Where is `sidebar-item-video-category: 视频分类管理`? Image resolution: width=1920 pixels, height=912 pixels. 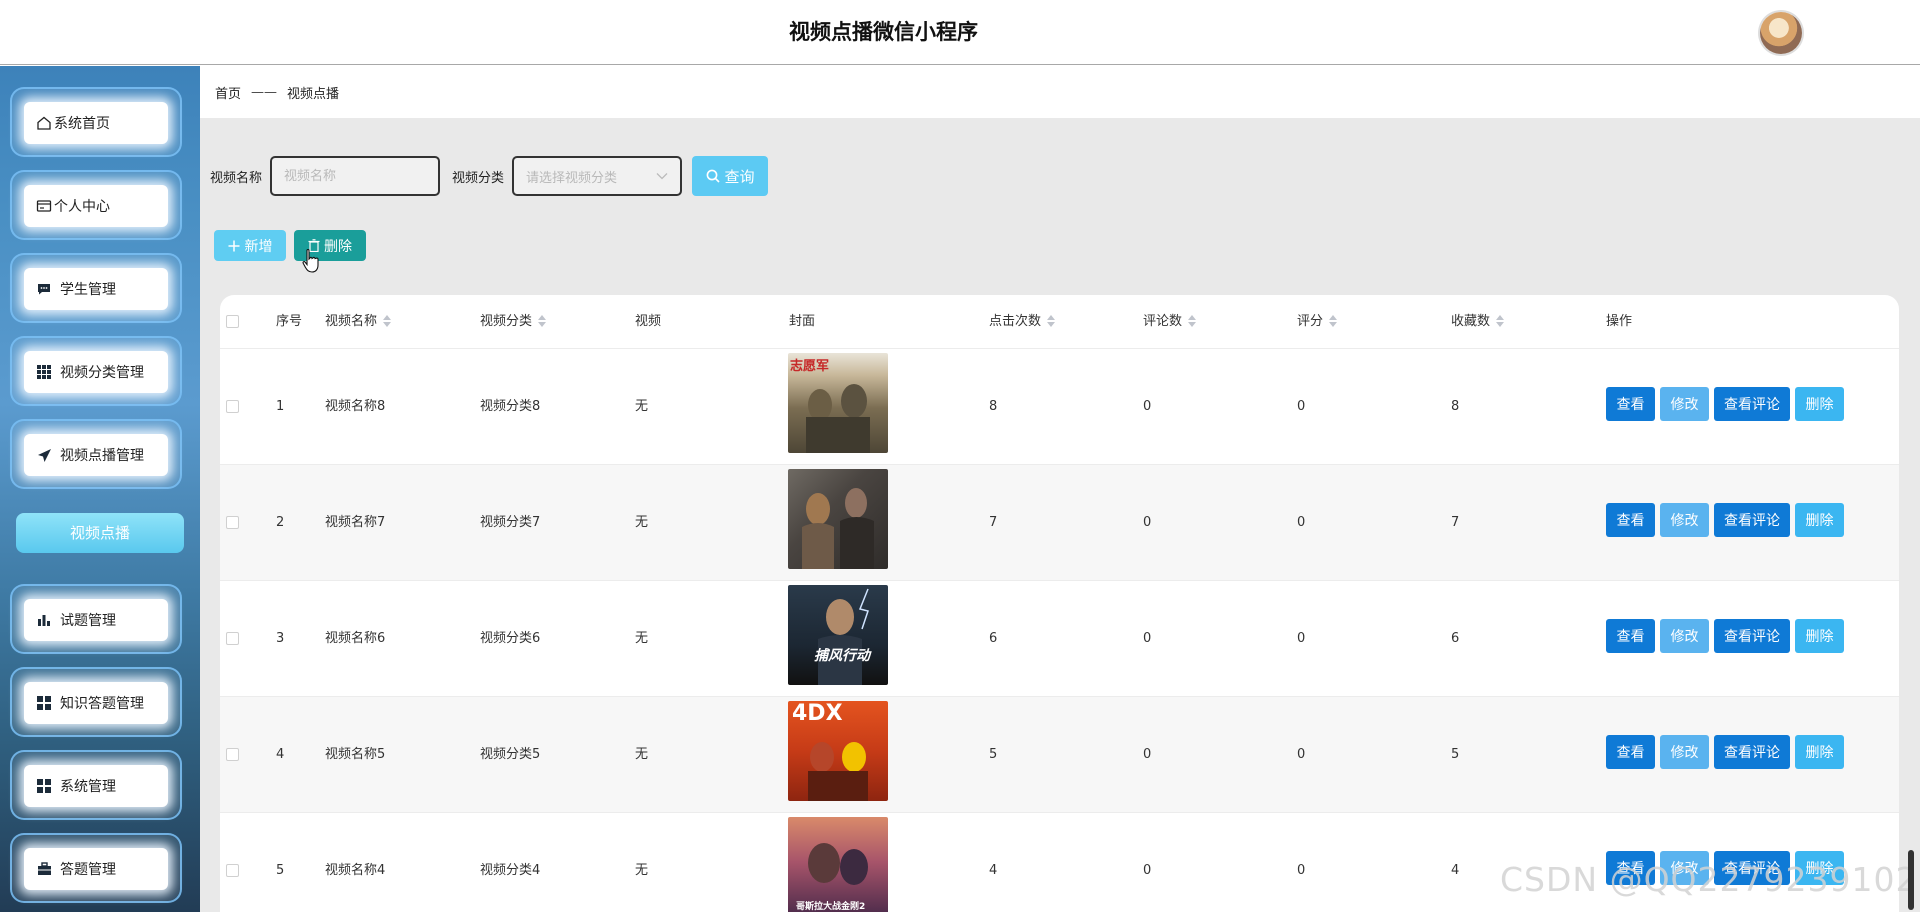
sidebar-item-video-category: 视频分类管理 is located at coordinates (96, 371).